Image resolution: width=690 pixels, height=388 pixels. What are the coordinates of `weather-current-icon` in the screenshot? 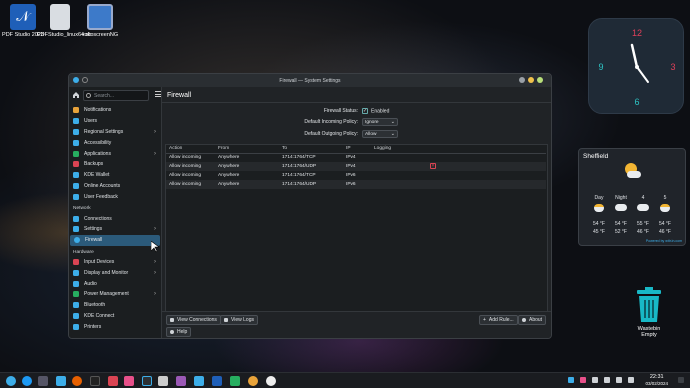 It's located at (632, 171).